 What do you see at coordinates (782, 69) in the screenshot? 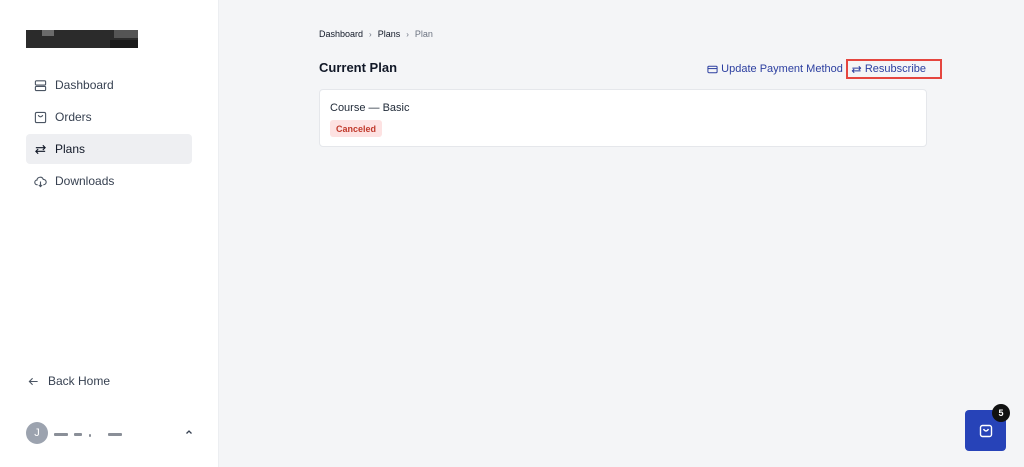
I see `update-payment-method-label: Update Payment Method` at bounding box center [782, 69].